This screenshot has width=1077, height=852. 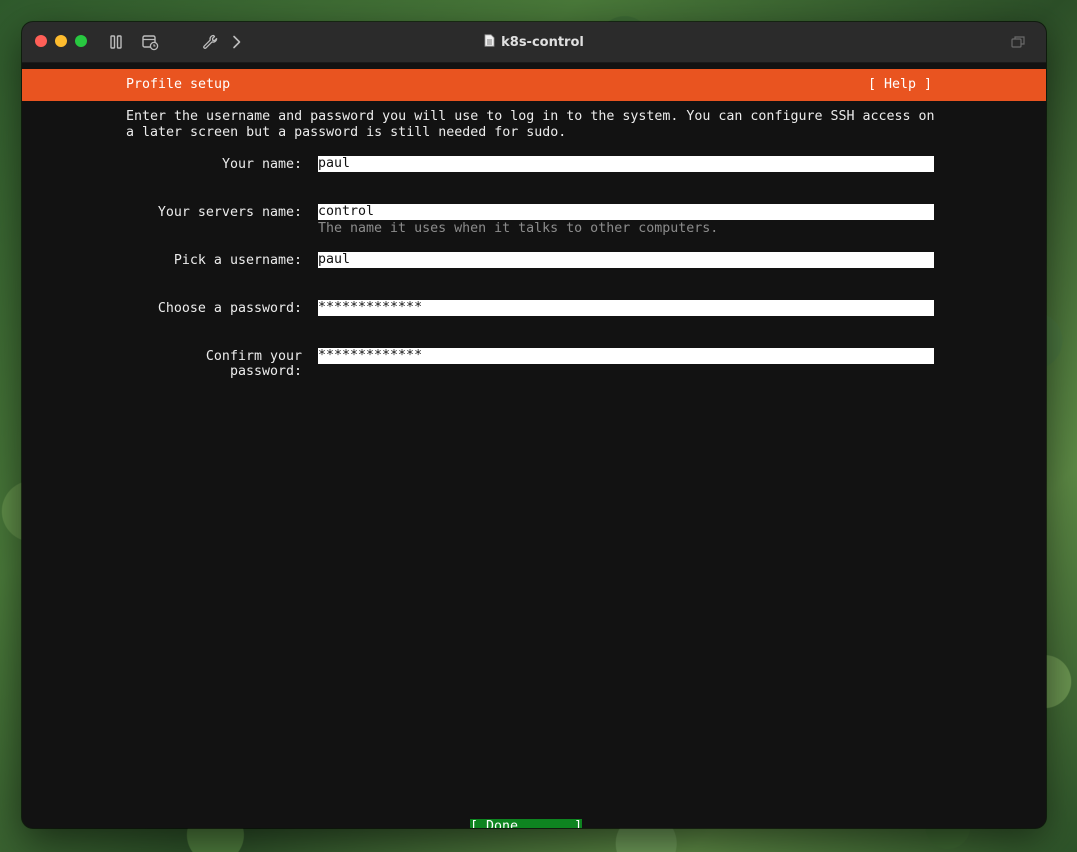 I want to click on username-label: Pick a username:, so click(x=237, y=260).